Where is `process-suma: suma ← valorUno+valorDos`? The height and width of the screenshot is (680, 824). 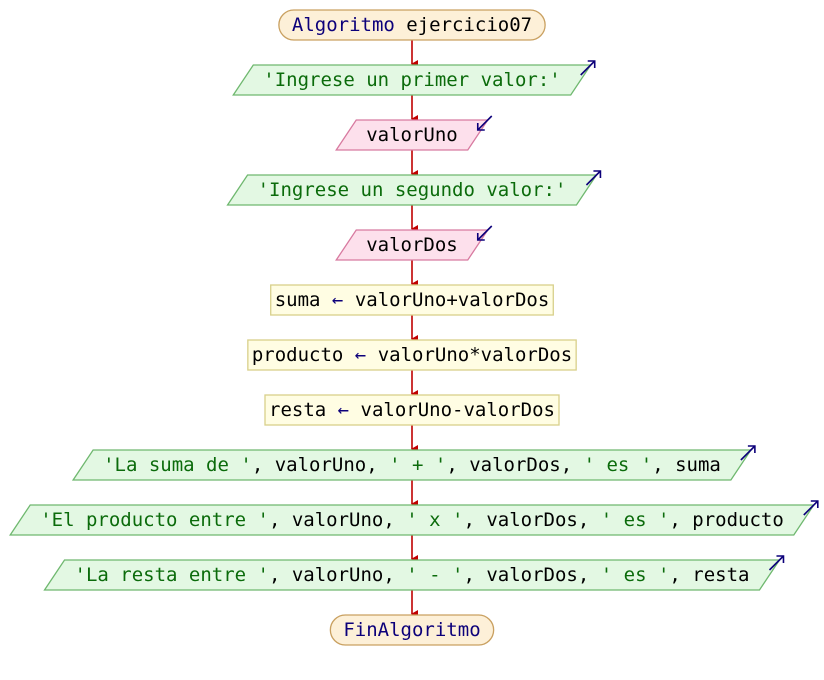 process-suma: suma ← valorUno+valorDos is located at coordinates (412, 300).